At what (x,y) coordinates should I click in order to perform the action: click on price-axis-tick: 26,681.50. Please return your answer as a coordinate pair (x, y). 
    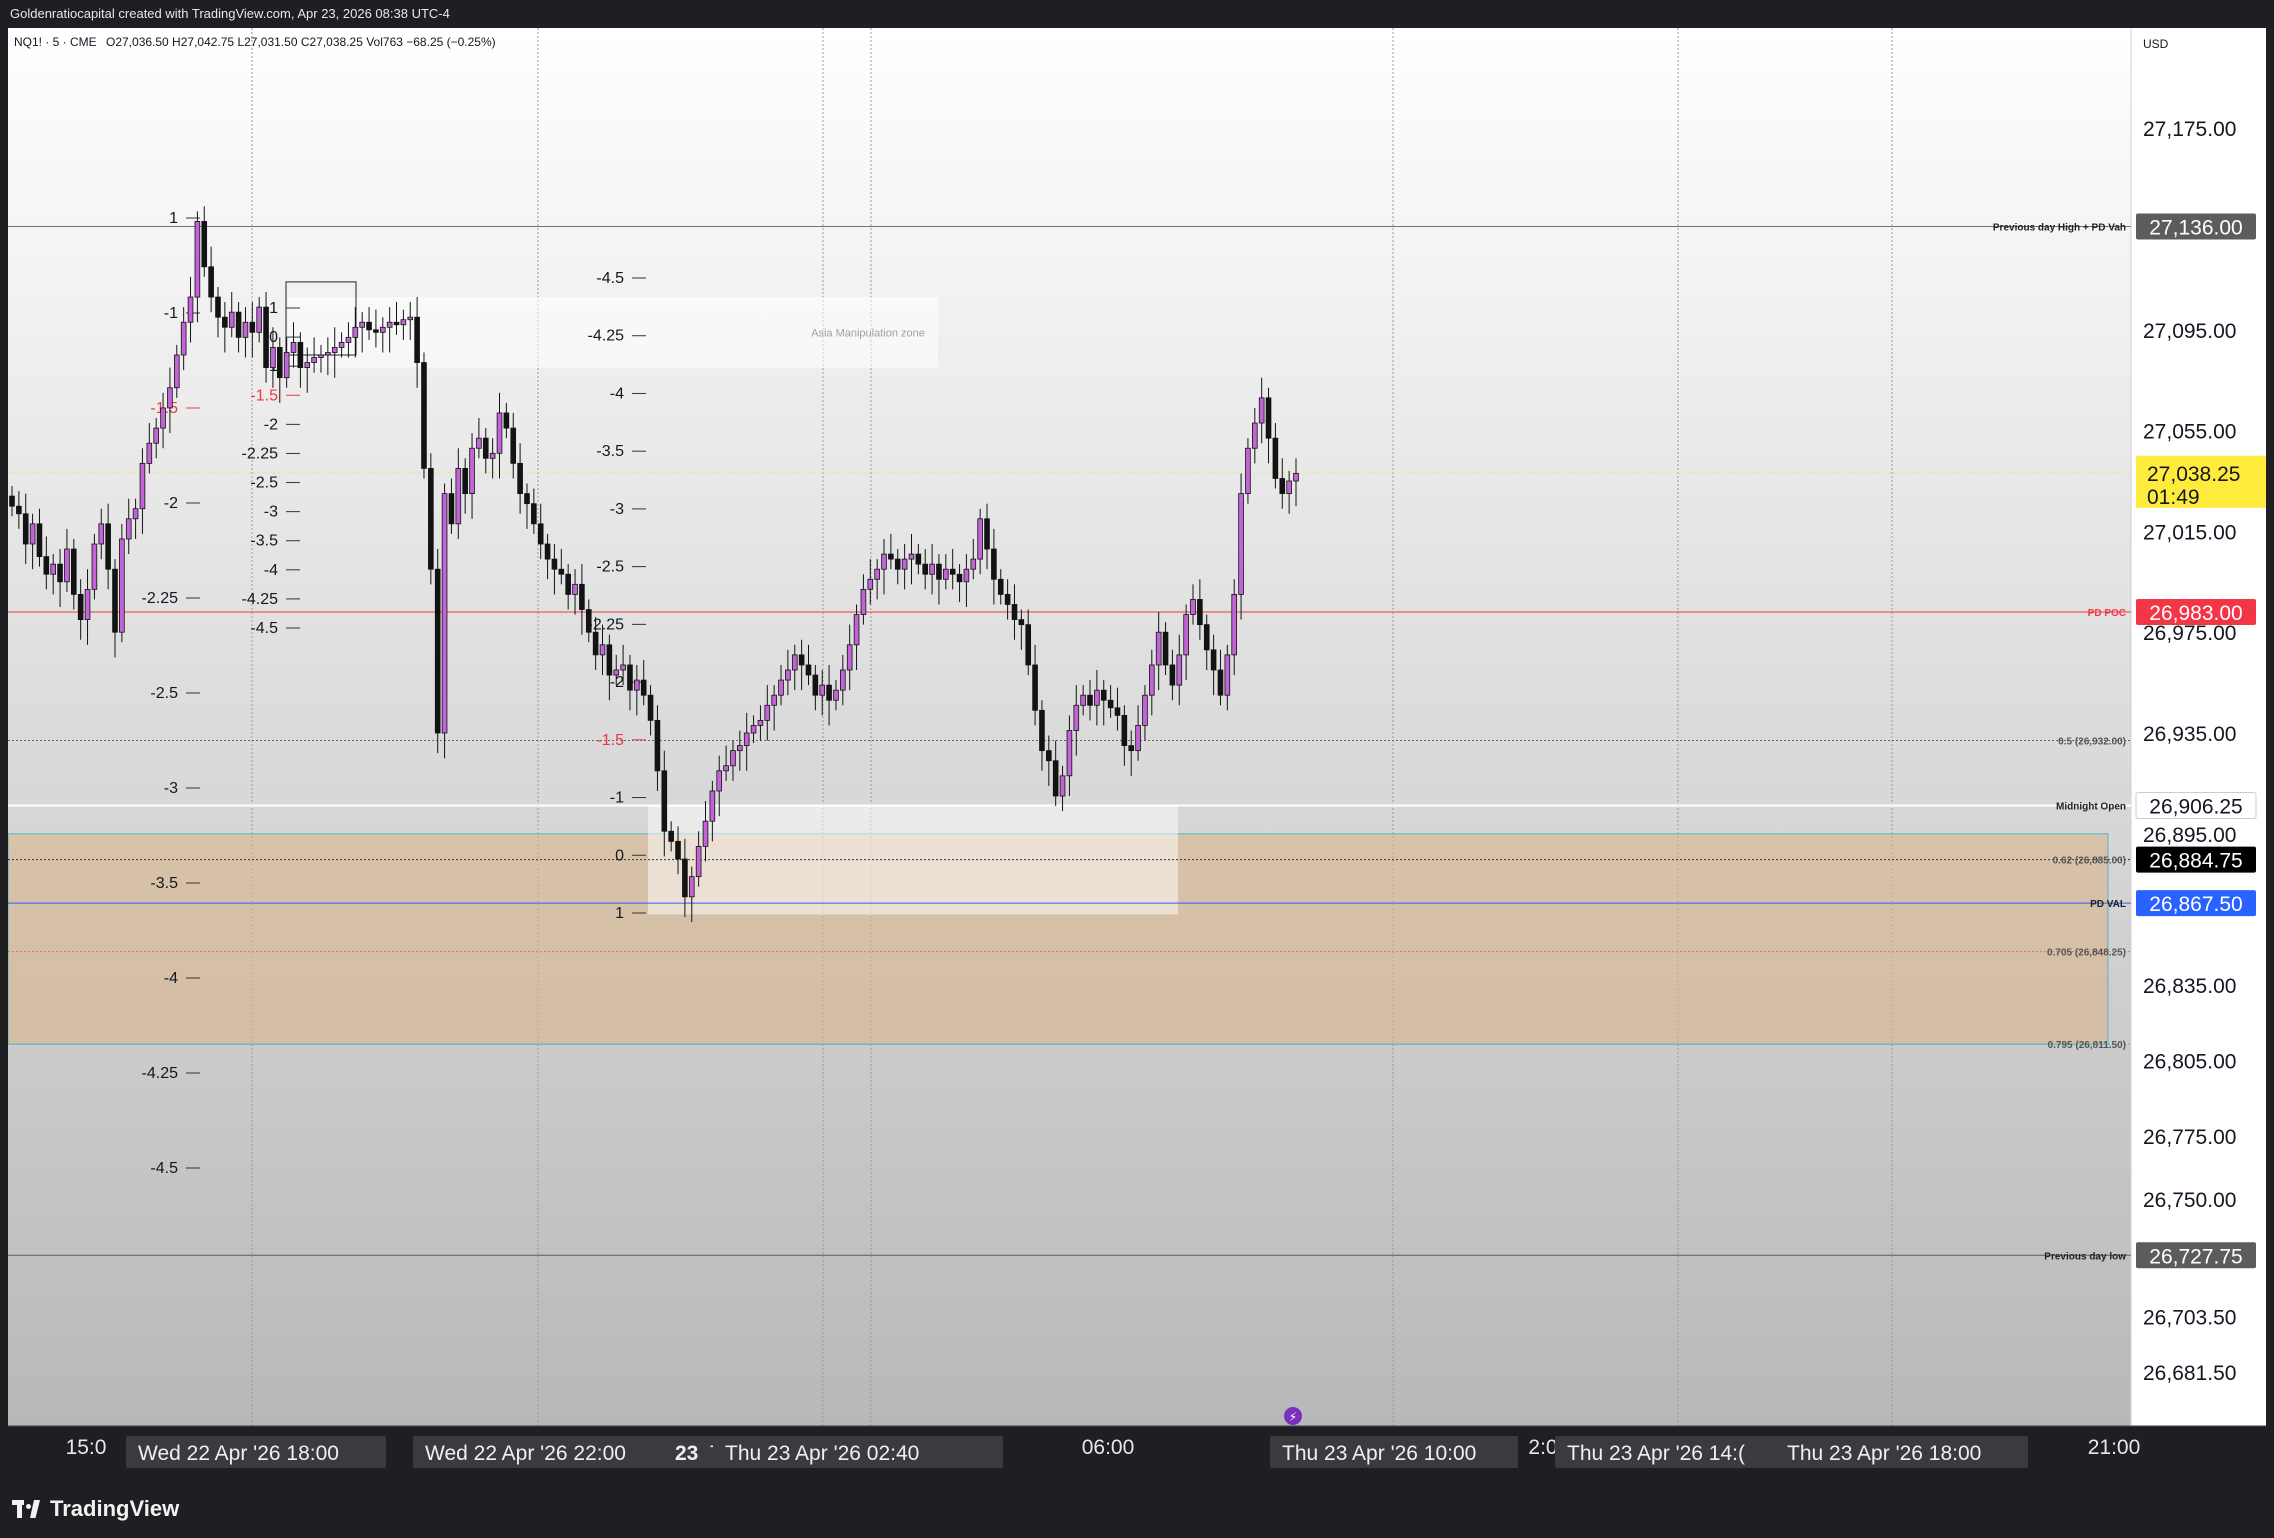
    Looking at the image, I should click on (2189, 1373).